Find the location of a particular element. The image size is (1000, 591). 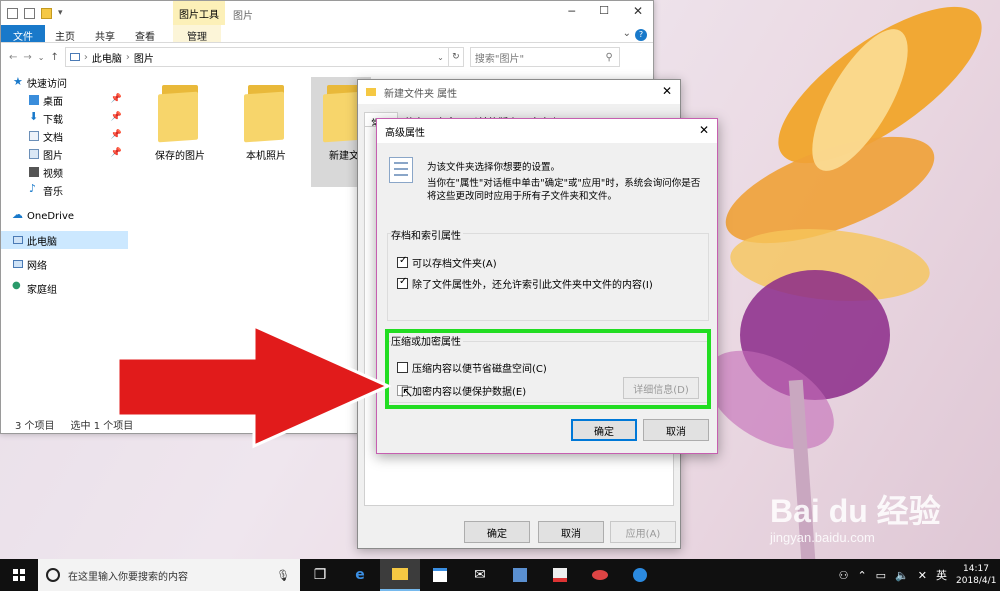

adv-ok-button: 确定 is located at coordinates (604, 430).